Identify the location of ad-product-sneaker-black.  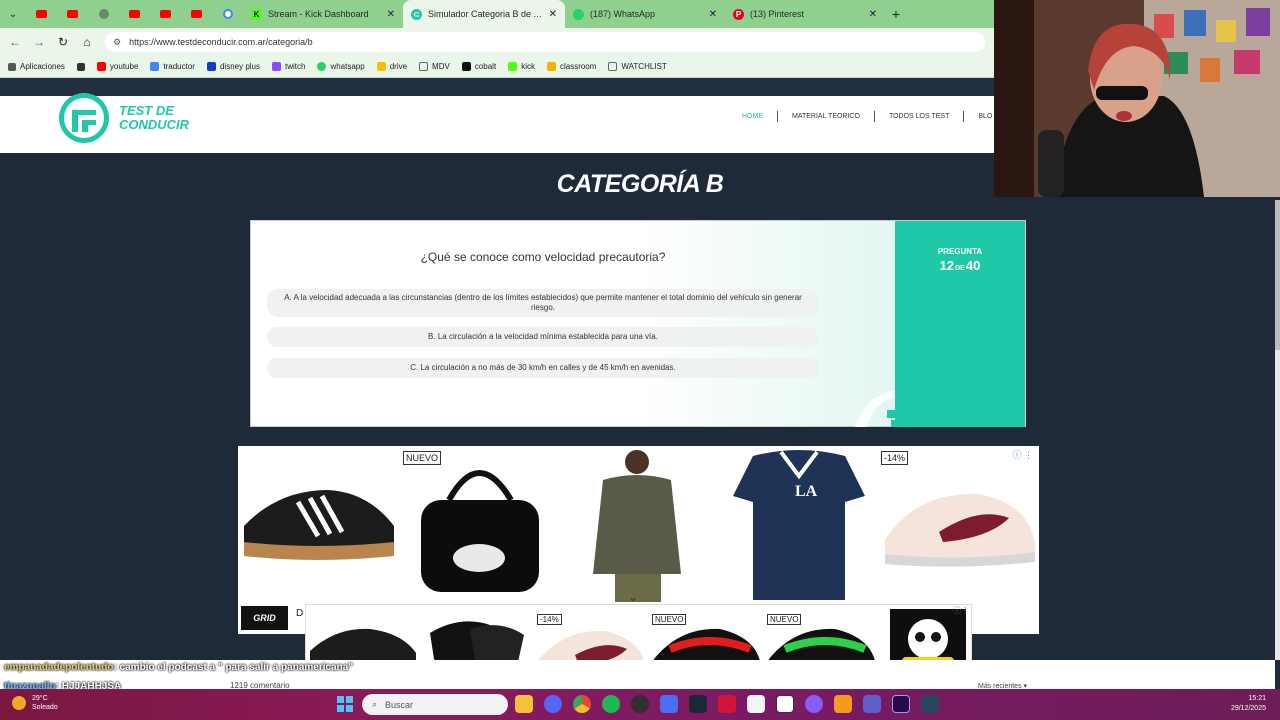
(318, 525).